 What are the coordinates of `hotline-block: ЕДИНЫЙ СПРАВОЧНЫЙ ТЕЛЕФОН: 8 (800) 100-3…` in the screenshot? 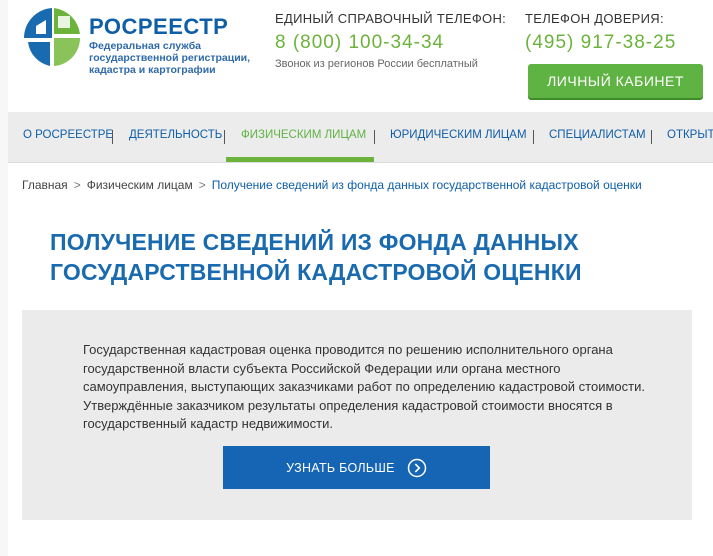 It's located at (390, 40).